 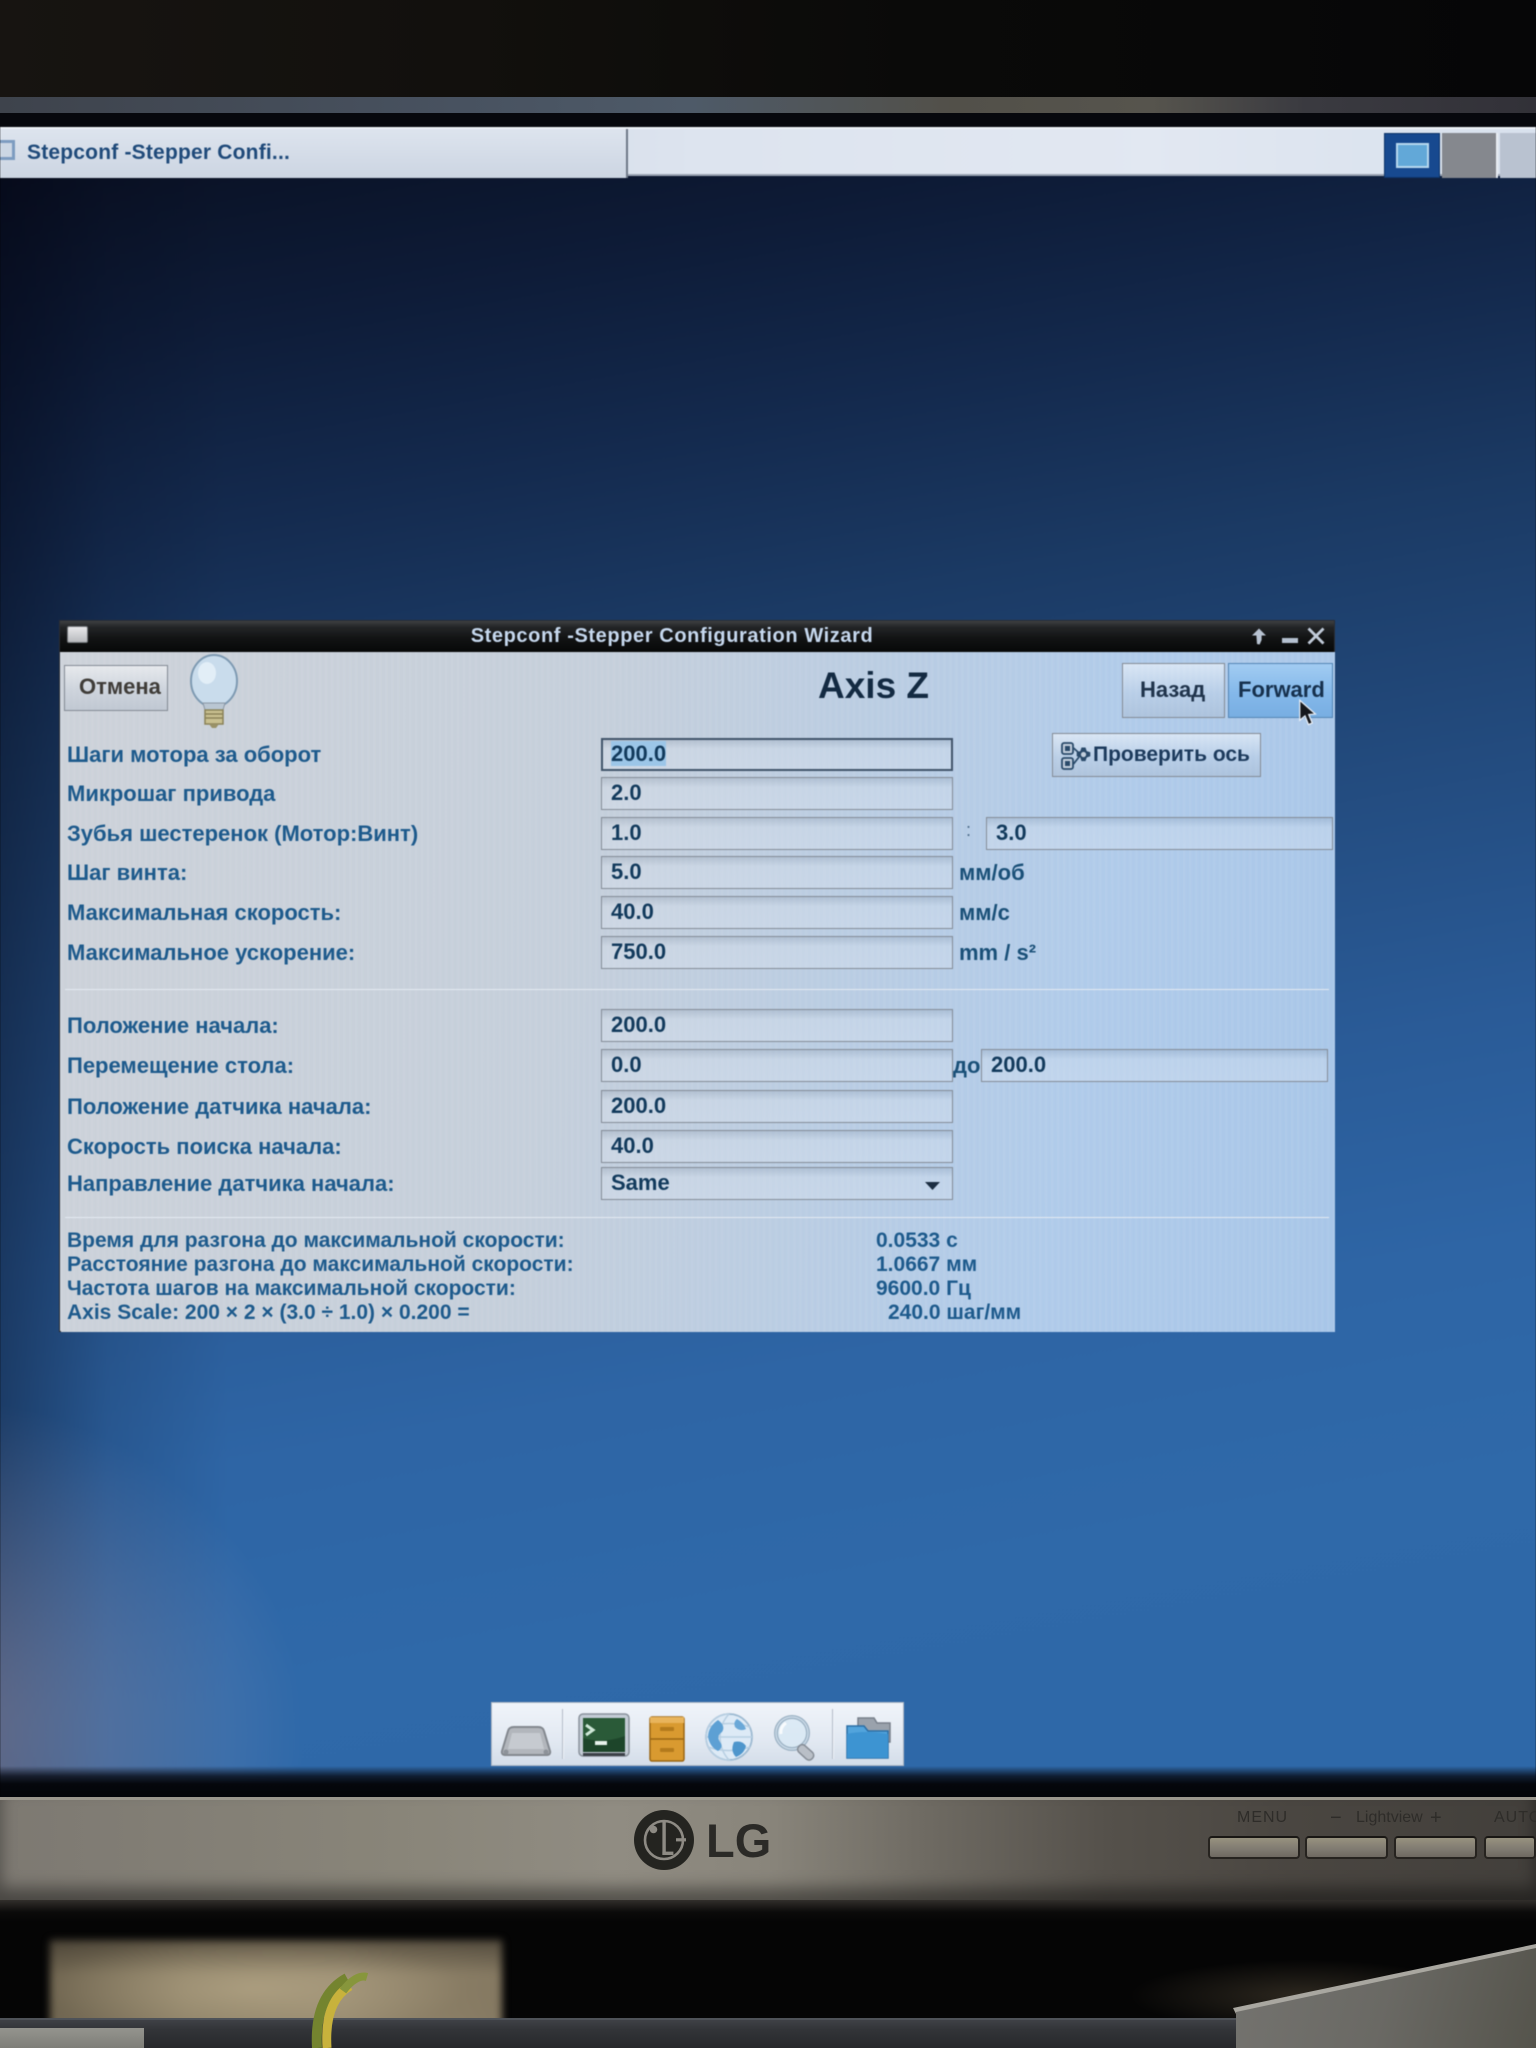 I want to click on svg-text: LG, so click(x=738, y=1840).